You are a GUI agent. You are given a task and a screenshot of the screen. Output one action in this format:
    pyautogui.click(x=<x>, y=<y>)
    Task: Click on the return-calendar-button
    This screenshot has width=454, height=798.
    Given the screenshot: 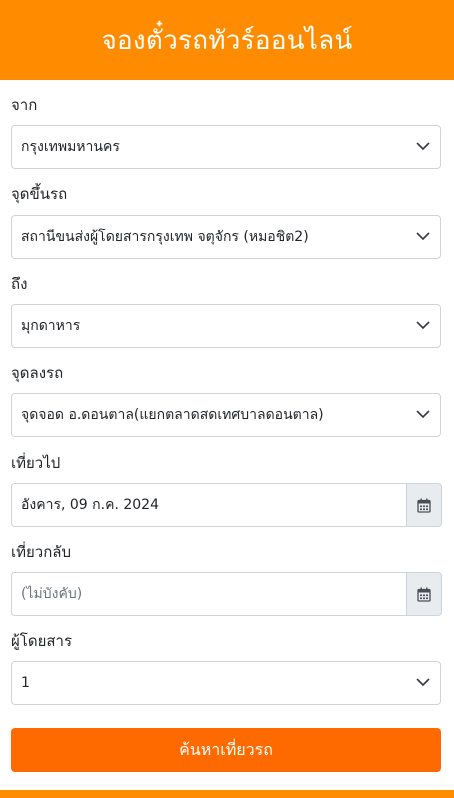 What is the action you would take?
    pyautogui.click(x=424, y=594)
    